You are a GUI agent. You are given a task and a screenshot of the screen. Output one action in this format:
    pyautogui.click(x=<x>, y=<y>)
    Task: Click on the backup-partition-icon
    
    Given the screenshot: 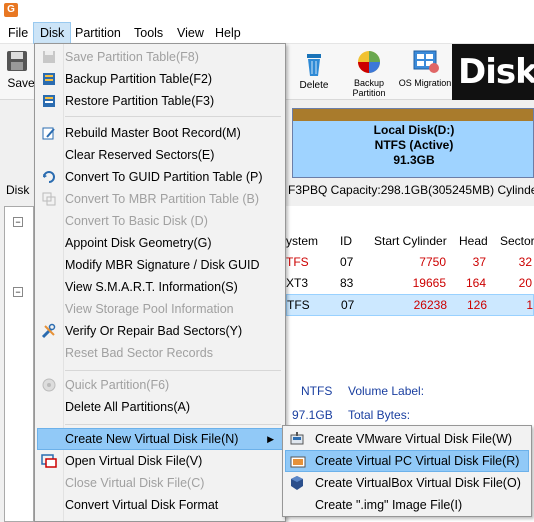 What is the action you would take?
    pyautogui.click(x=369, y=62)
    